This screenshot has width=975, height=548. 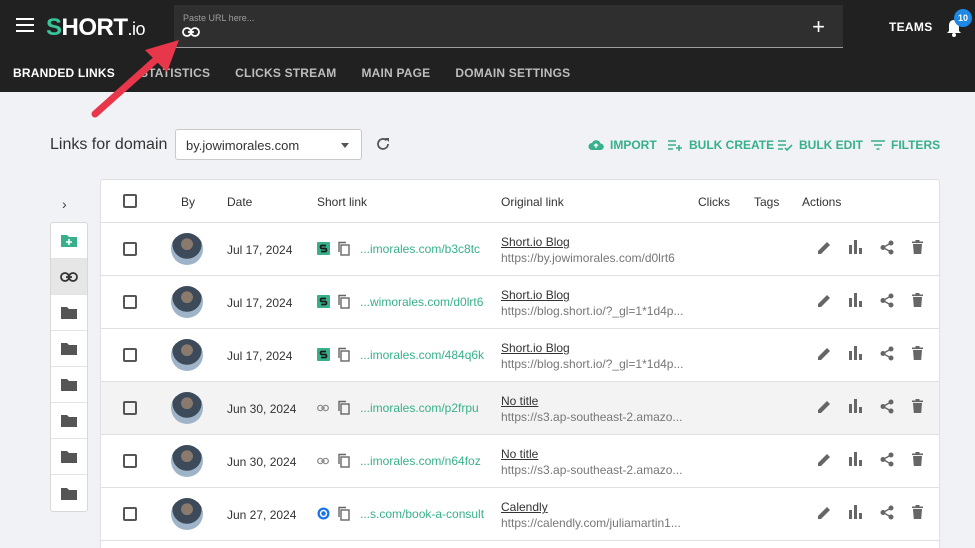 I want to click on row-actions, so click(x=871, y=247).